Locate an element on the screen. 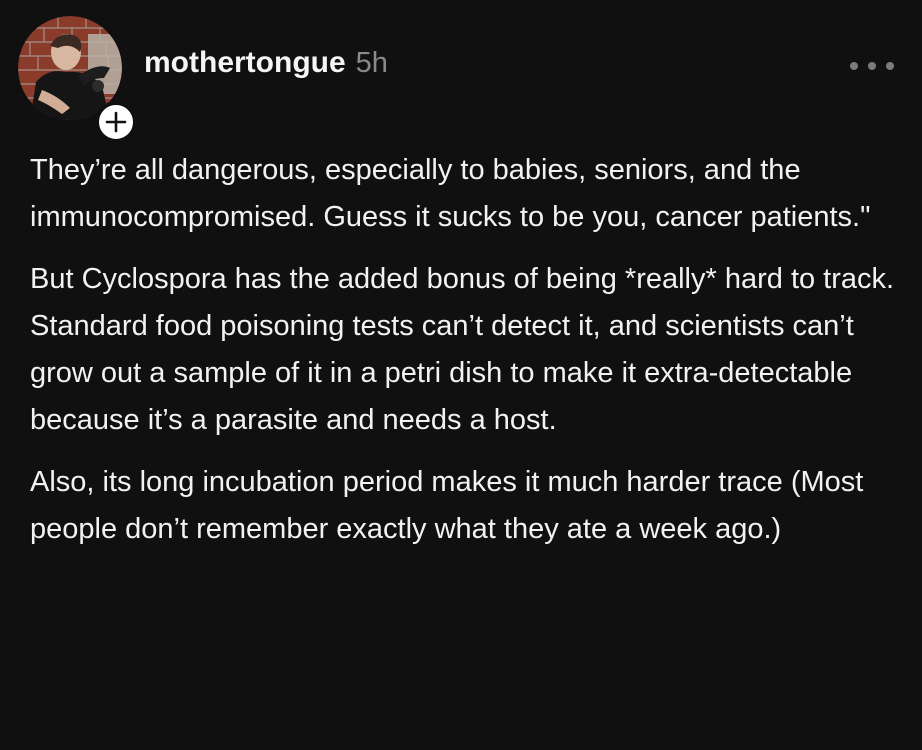 This screenshot has width=922, height=750. more-horizontal-icon is located at coordinates (872, 66).